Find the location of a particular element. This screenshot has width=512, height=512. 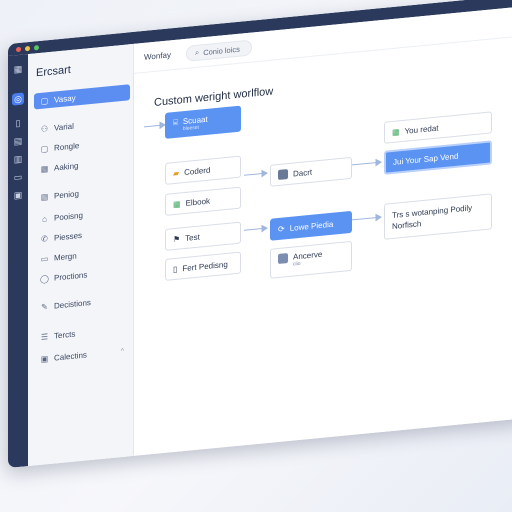

workflow-icon: ◎ is located at coordinates (18, 99).